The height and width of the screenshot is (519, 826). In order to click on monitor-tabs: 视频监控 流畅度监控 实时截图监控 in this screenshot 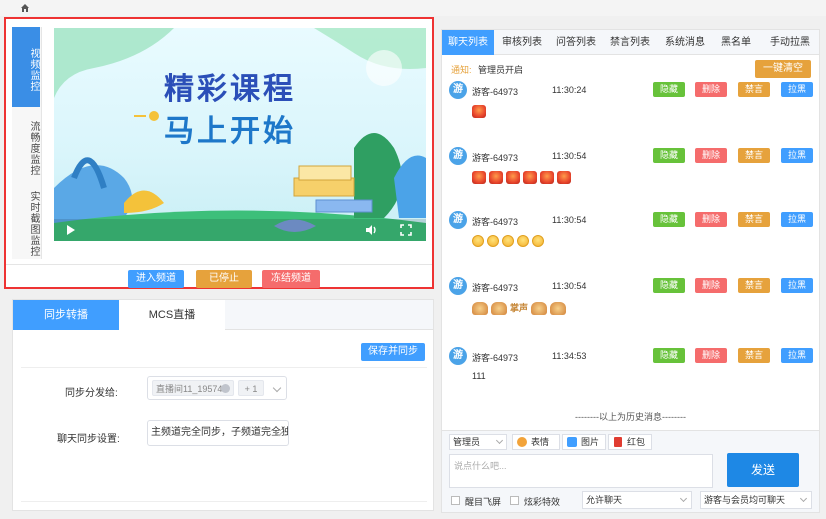, I will do `click(27, 143)`.